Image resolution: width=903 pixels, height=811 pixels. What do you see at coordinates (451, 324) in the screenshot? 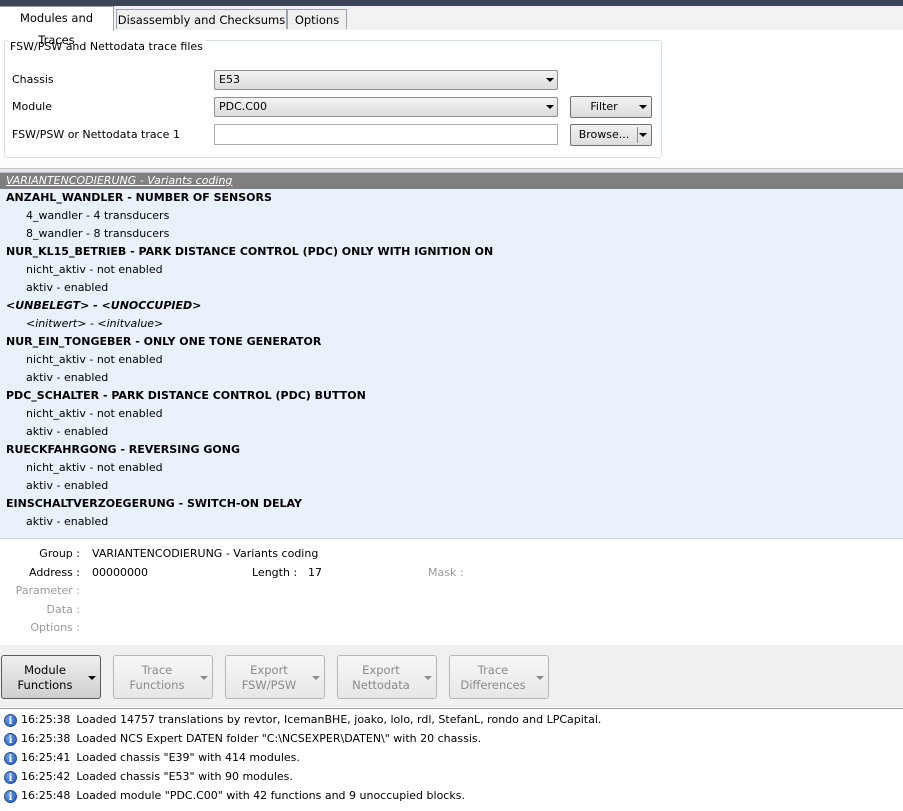
I see `option-row: <initwert> - <initvalue>` at bounding box center [451, 324].